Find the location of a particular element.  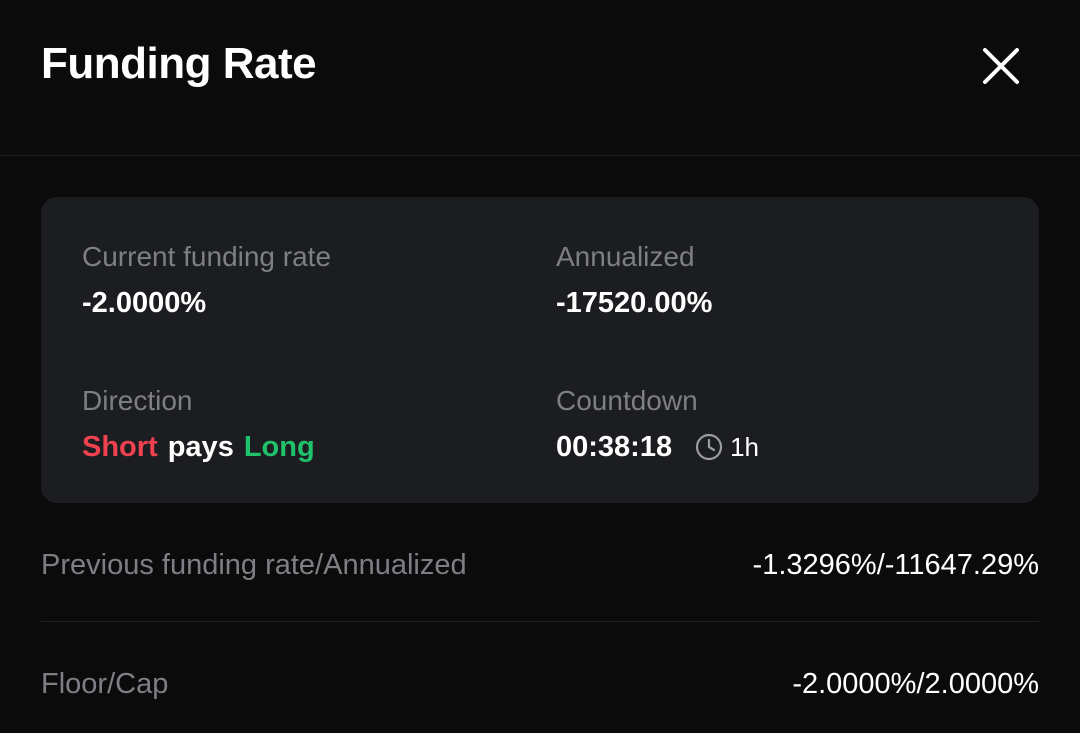

previous-rate-value: -1.3296%/-11647.29% is located at coordinates (895, 565).